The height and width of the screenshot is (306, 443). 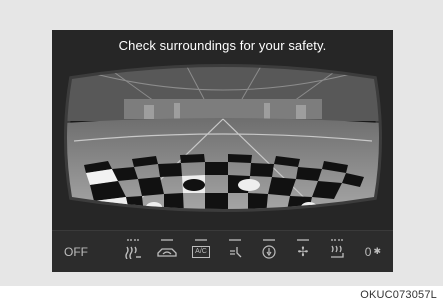 I want to click on heated-seat-icon, so click(x=337, y=251).